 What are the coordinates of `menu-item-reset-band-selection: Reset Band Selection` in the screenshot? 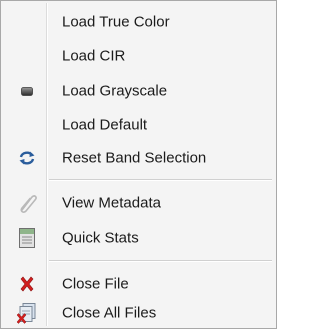 It's located at (138, 158).